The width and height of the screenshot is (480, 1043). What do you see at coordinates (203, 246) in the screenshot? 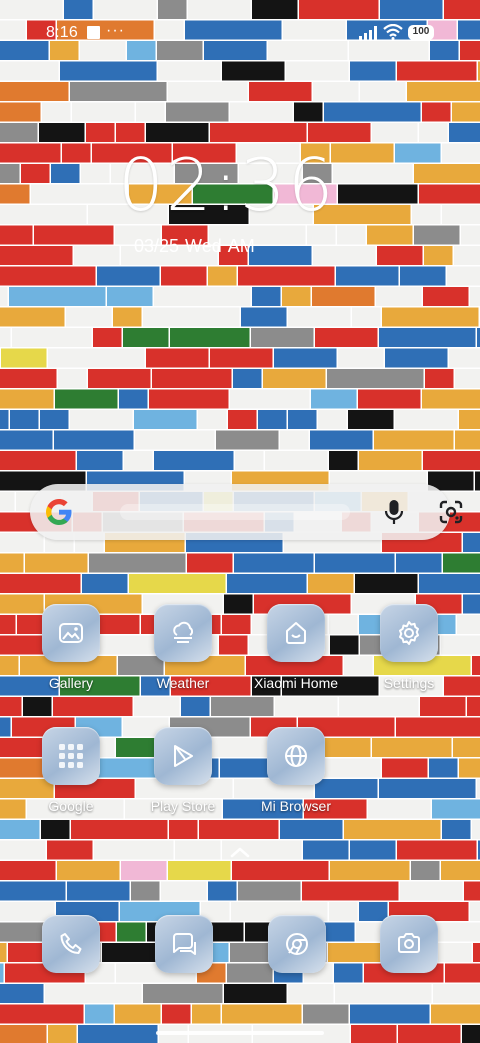
I see `weekday-text: Wed` at bounding box center [203, 246].